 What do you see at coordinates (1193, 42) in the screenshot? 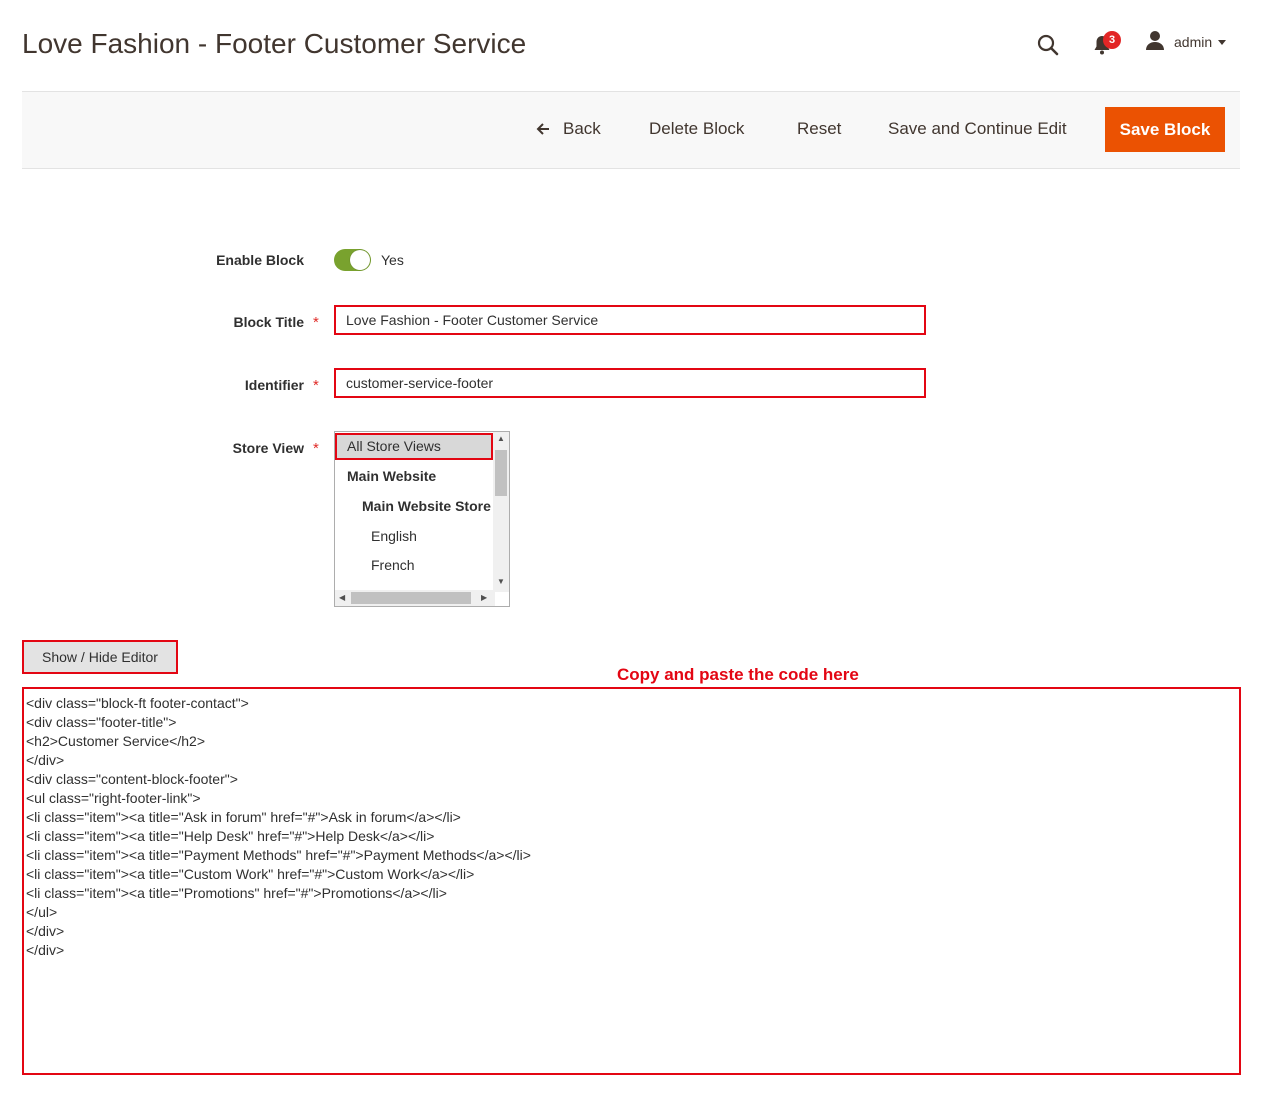
I see `user-name: admin` at bounding box center [1193, 42].